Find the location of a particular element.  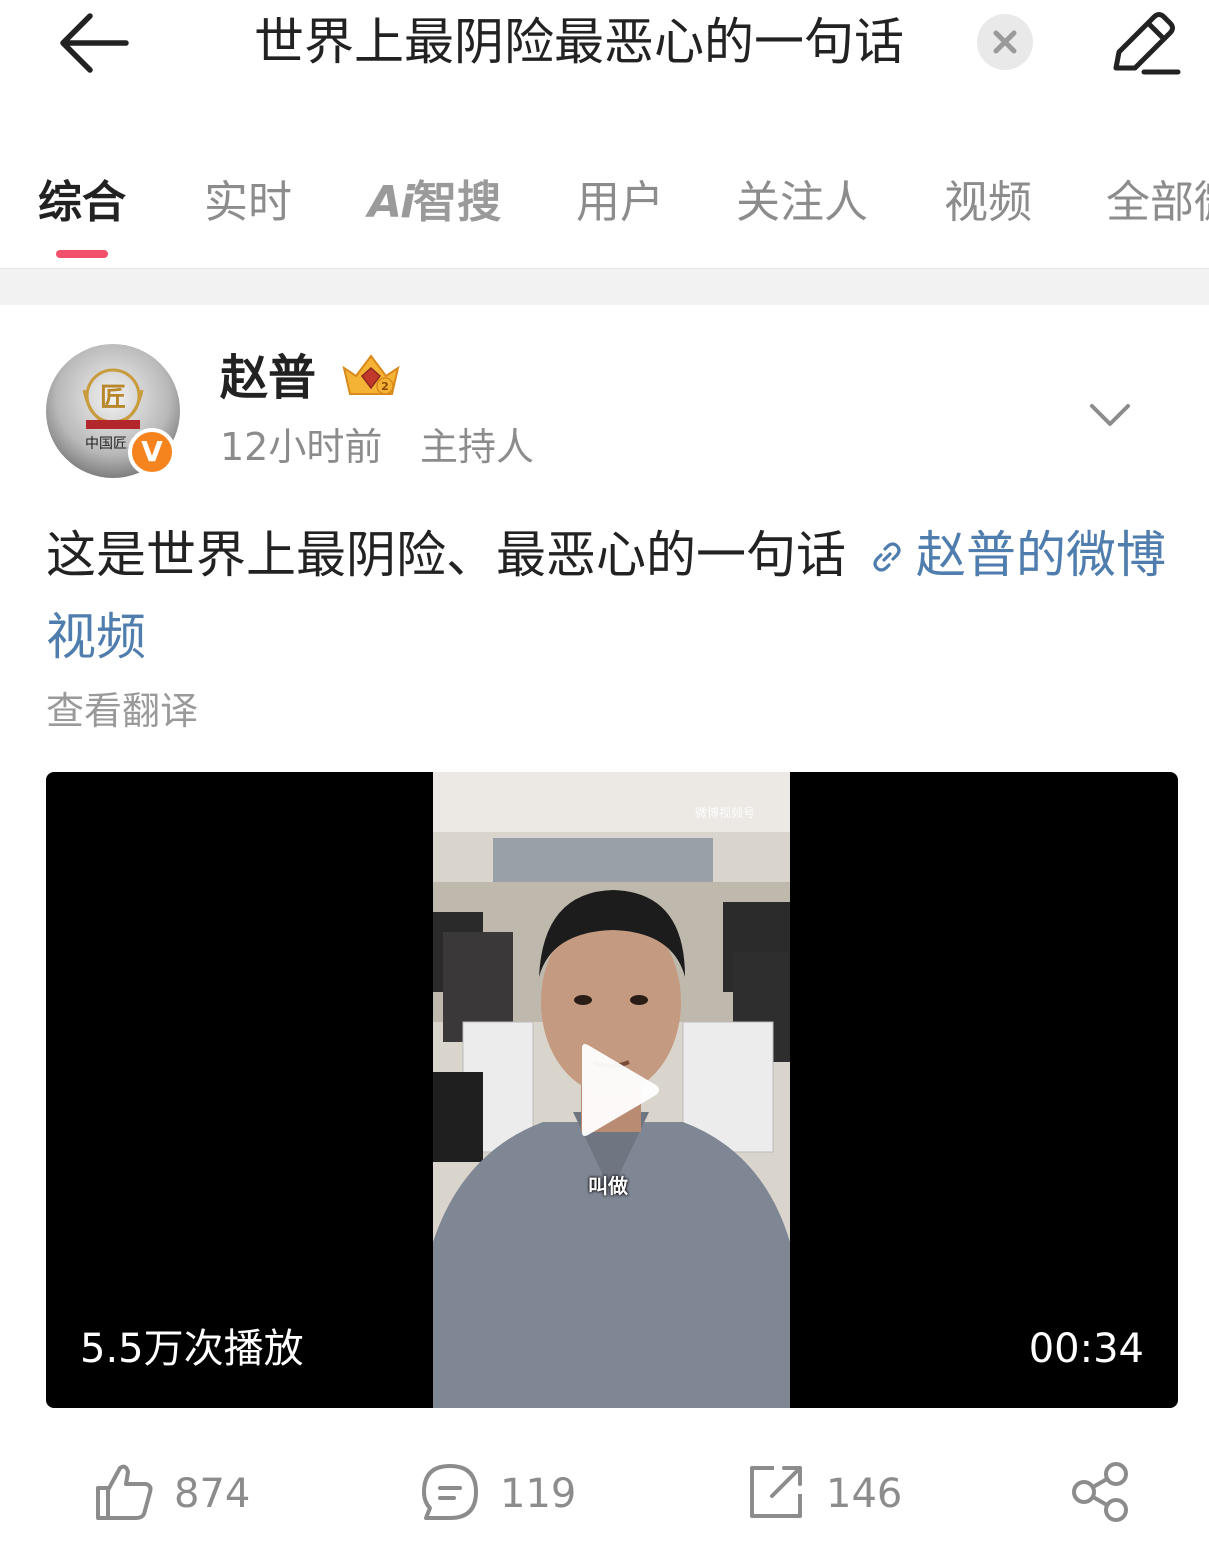

comment-count: 119 is located at coordinates (538, 1494).